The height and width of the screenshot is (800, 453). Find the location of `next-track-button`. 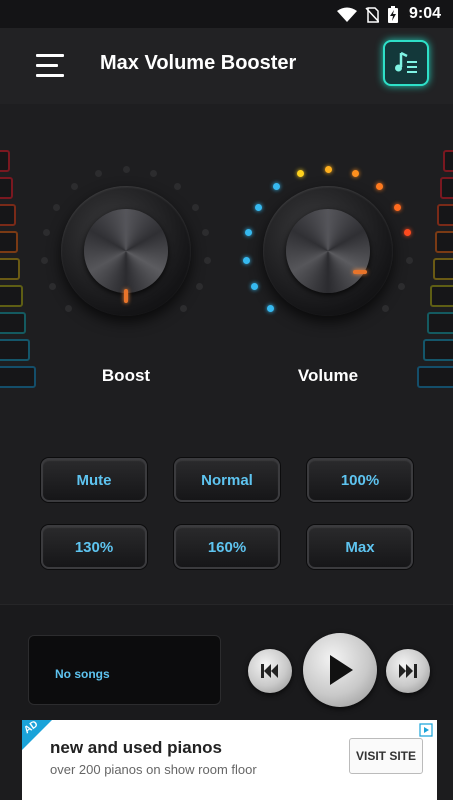

next-track-button is located at coordinates (408, 671).